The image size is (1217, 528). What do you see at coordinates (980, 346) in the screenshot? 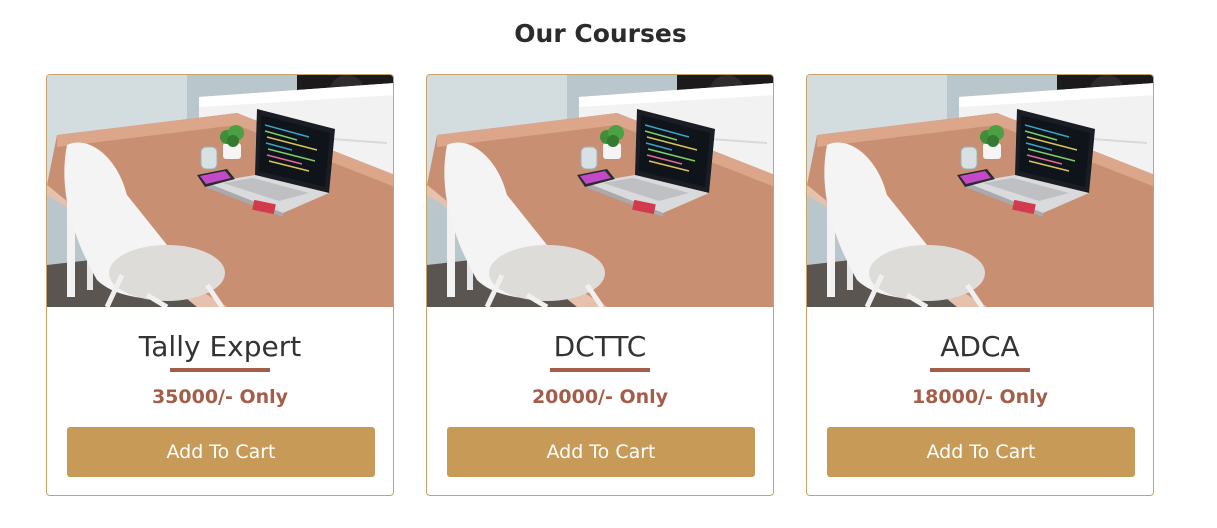
I see `course-title: ADCA` at bounding box center [980, 346].